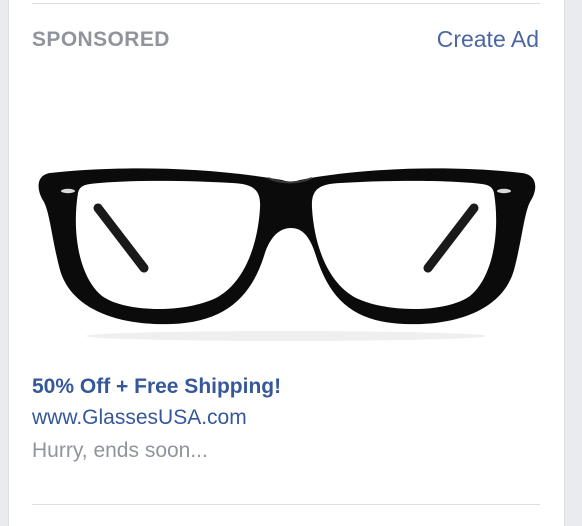 The height and width of the screenshot is (526, 582). Describe the element at coordinates (156, 387) in the screenshot. I see `ad-headline-link: 50% Off + Free Shipping!` at that location.